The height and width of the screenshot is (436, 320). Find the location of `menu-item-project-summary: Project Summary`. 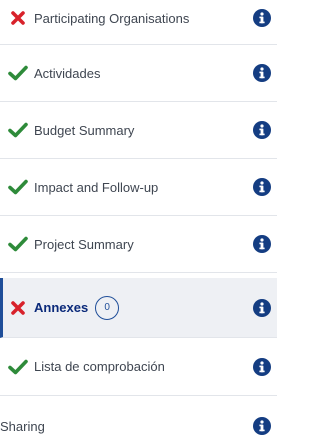

menu-item-project-summary: Project Summary is located at coordinates (138, 244).